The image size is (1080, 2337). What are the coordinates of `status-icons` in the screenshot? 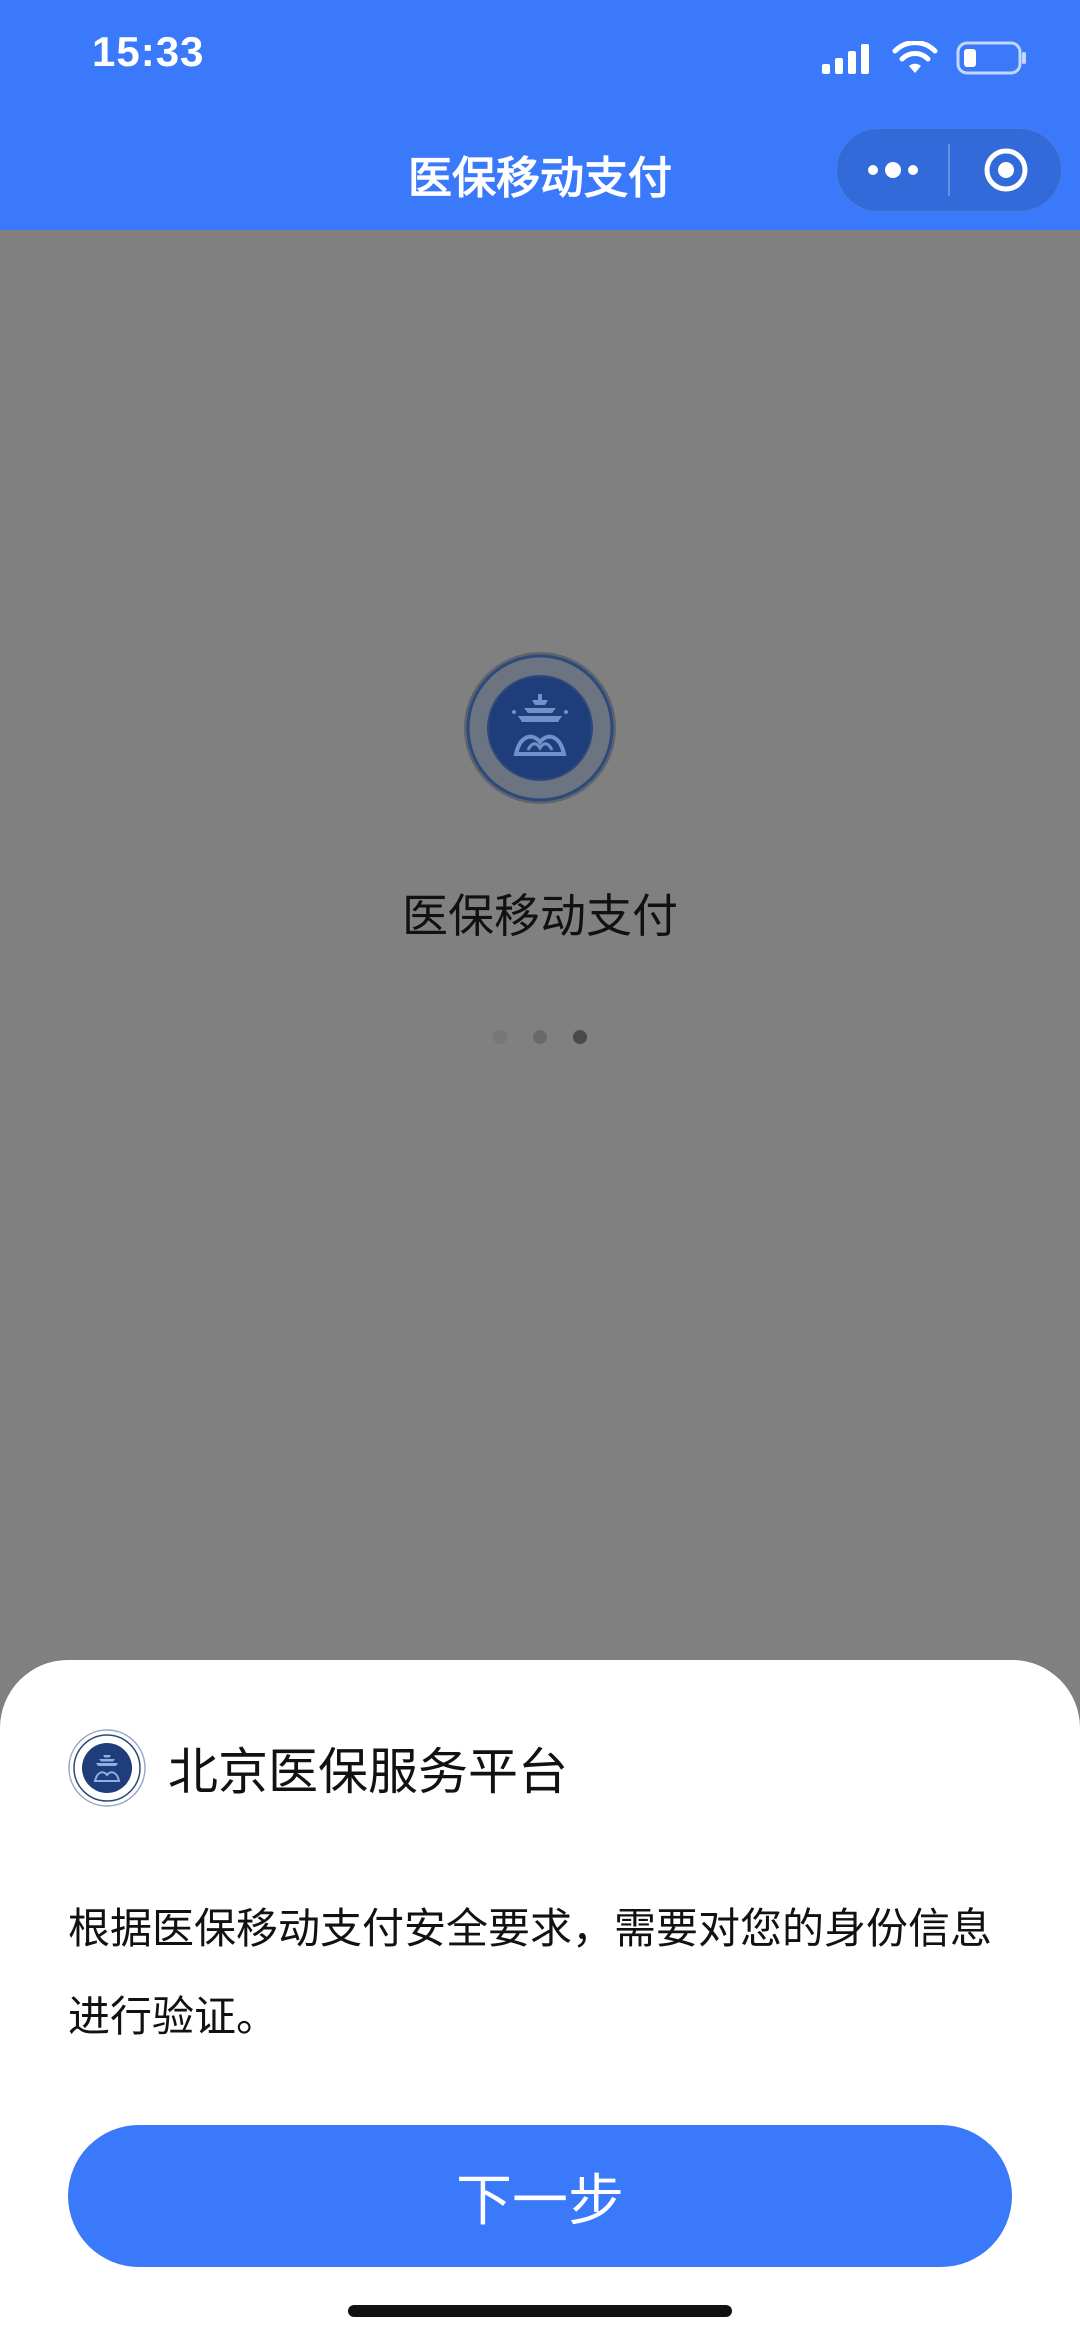 It's located at (925, 58).